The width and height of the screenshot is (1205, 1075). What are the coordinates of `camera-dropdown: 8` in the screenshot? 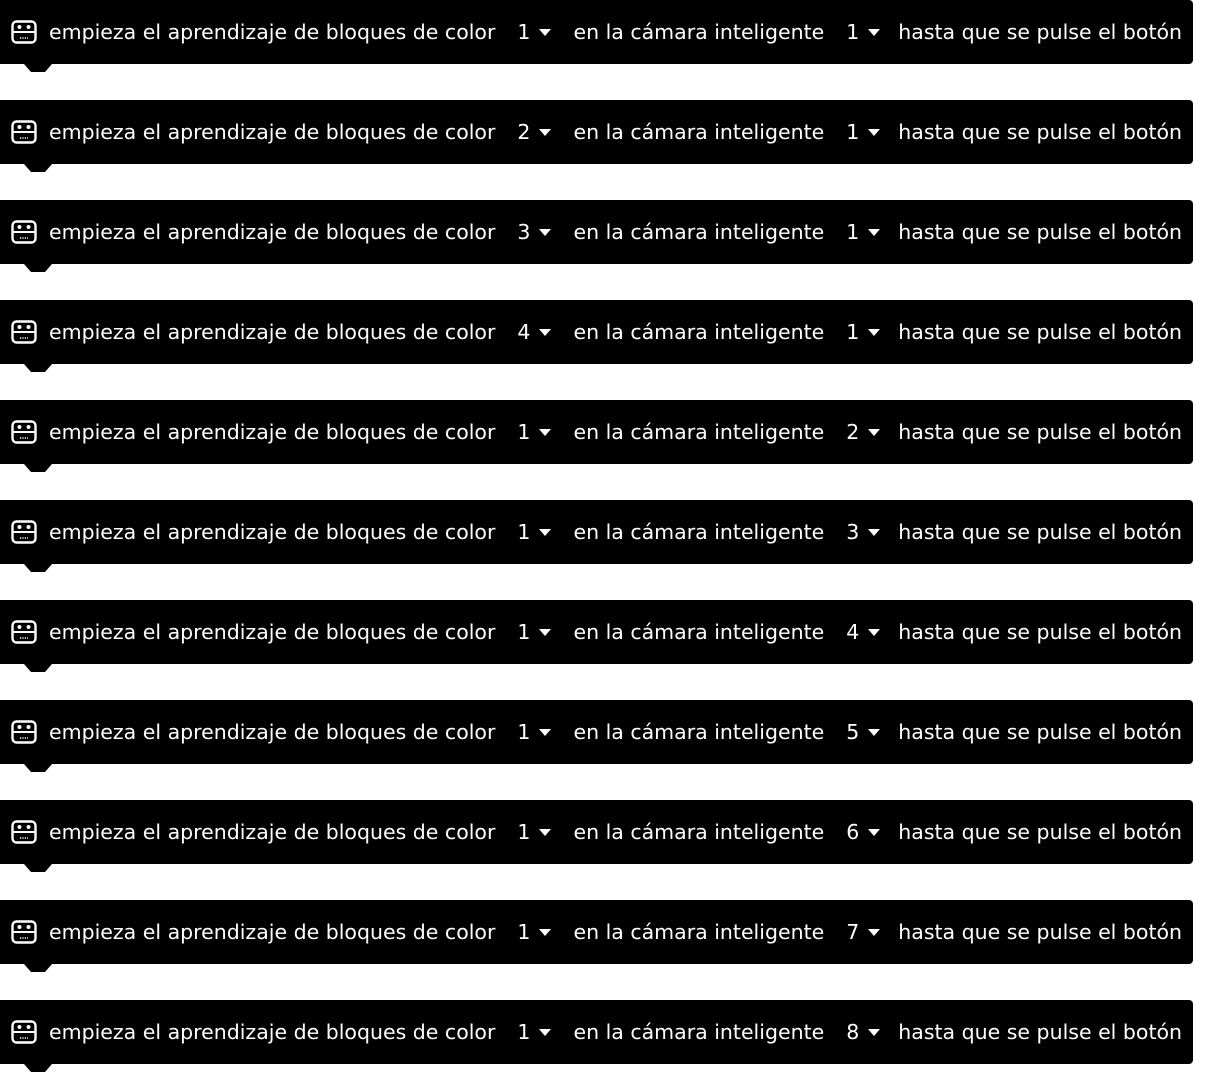 It's located at (863, 1032).